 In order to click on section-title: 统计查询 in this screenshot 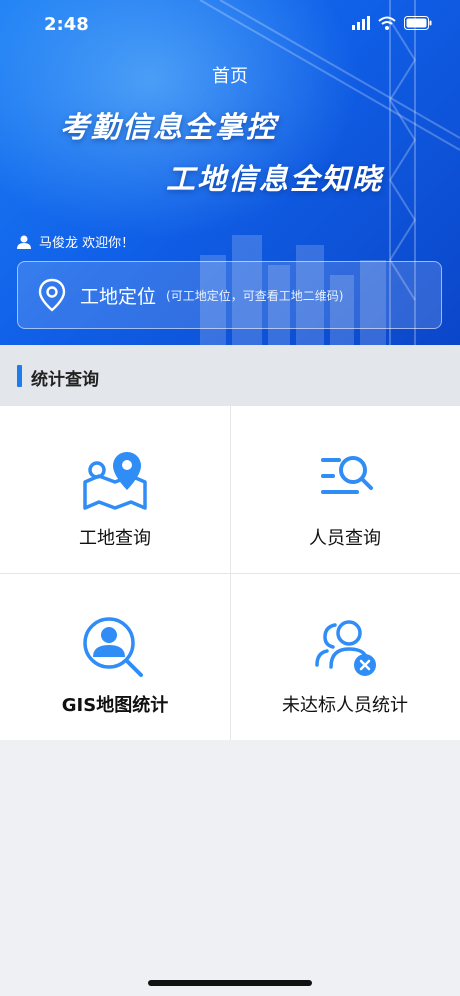, I will do `click(65, 380)`.